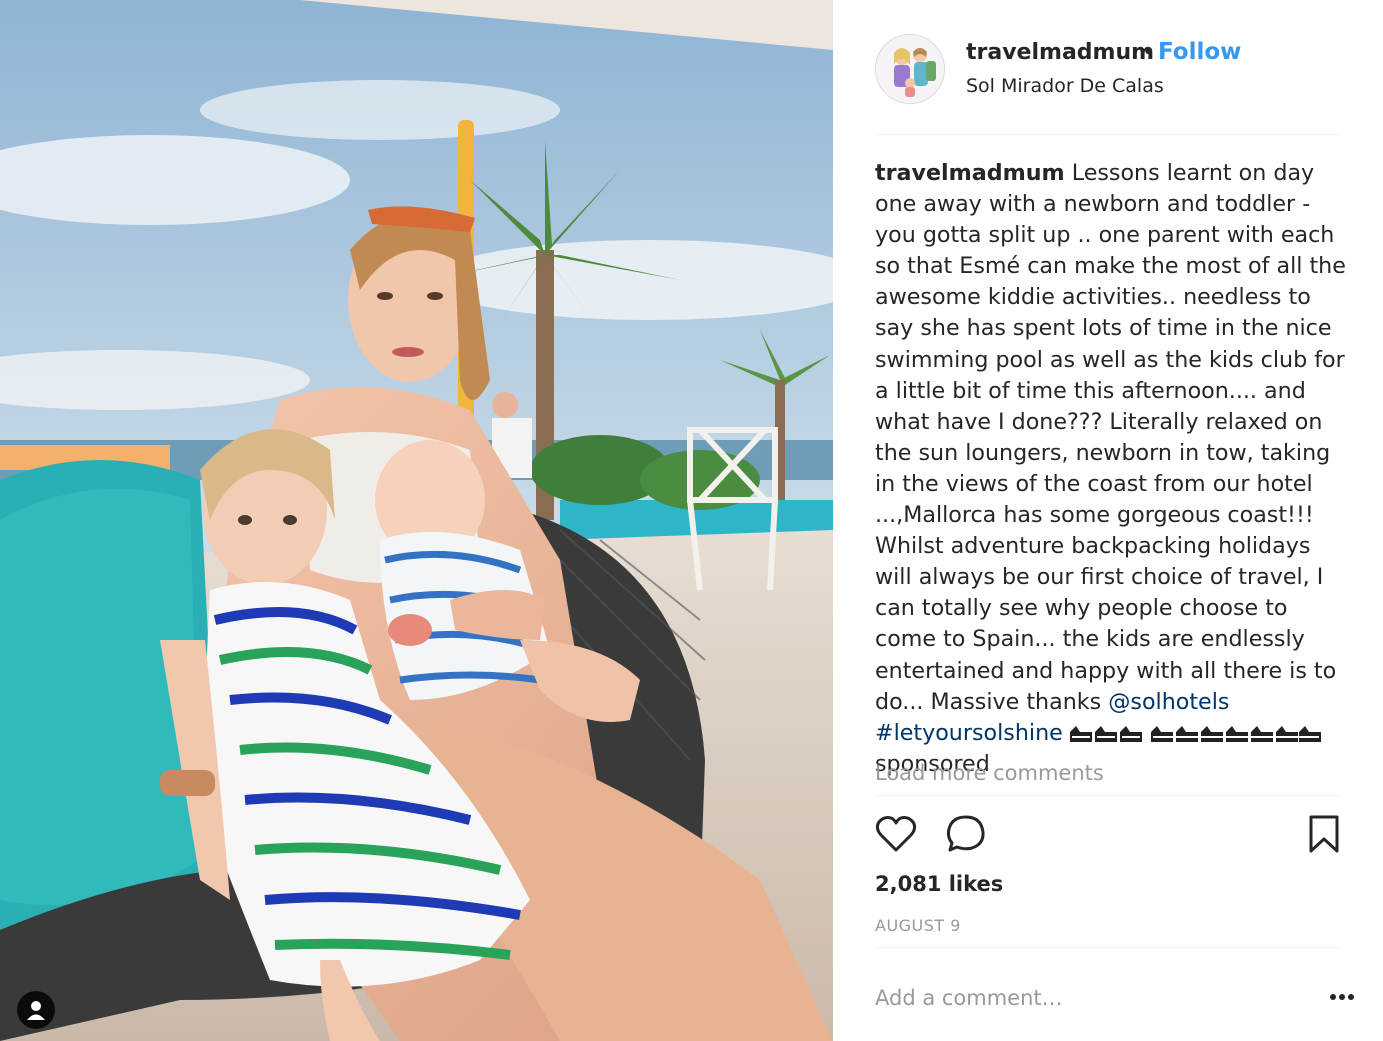  I want to click on user-tag-icon, so click(36, 1010).